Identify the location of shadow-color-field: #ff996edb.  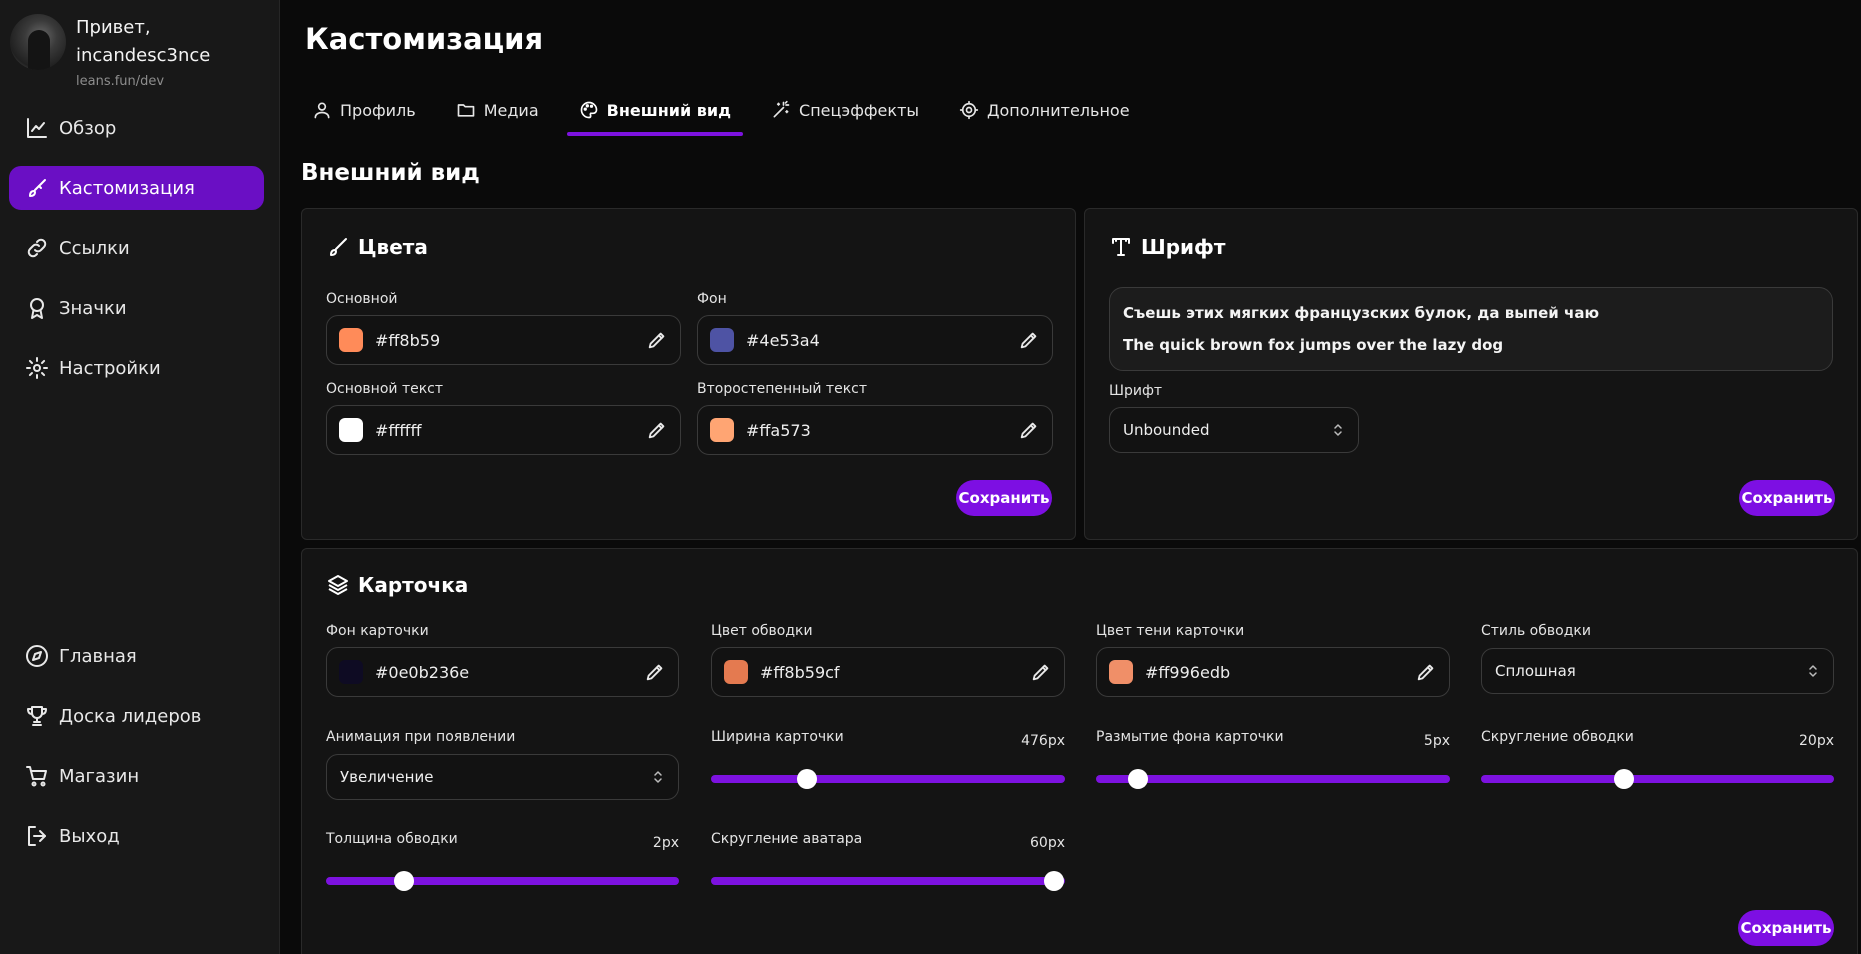
(1273, 672).